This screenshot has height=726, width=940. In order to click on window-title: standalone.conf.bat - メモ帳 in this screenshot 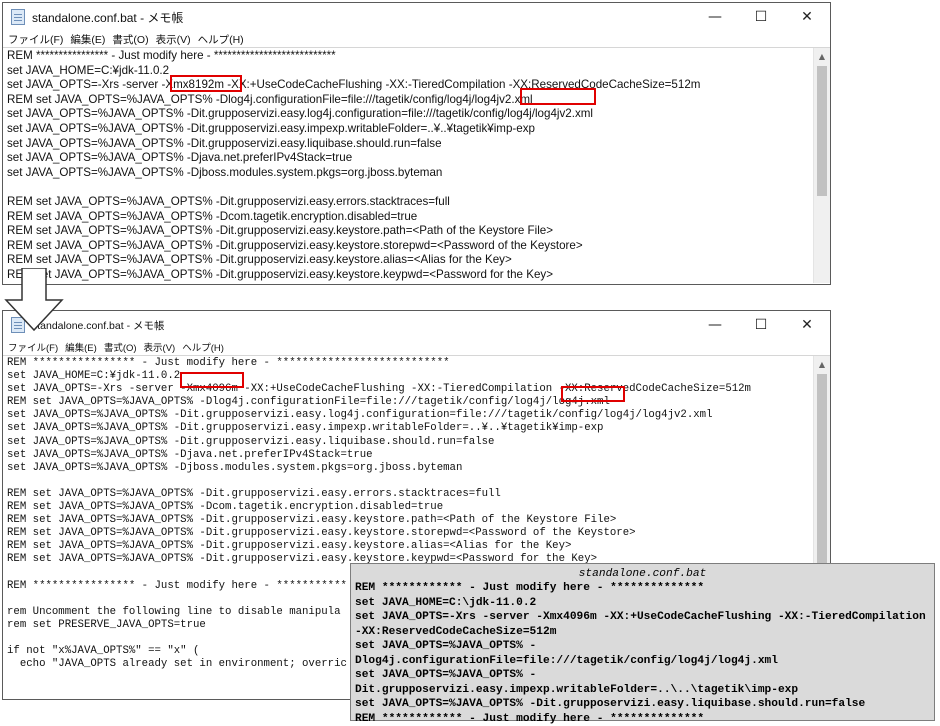, I will do `click(107, 17)`.